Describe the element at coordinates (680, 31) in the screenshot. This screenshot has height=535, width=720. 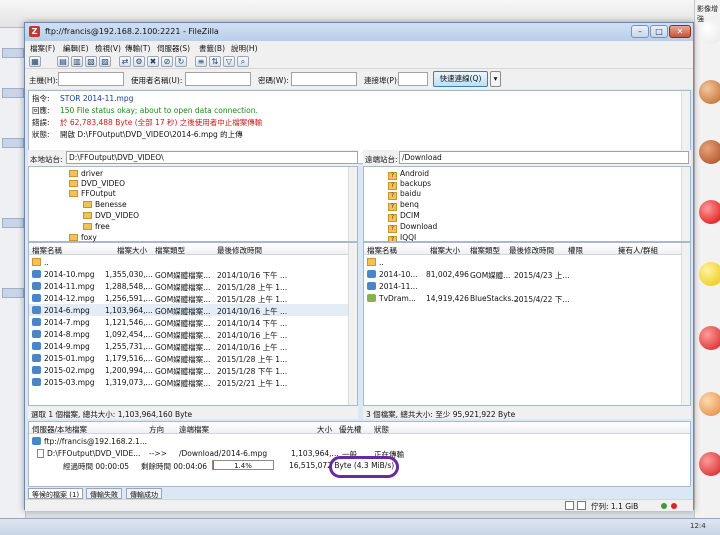
I see `close-button: ✕` at that location.